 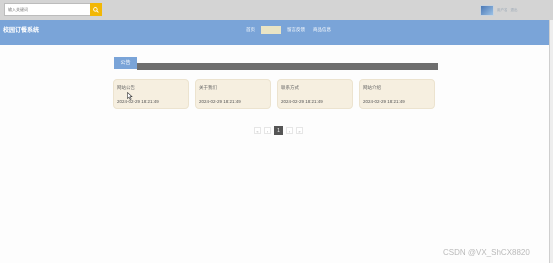 I want to click on site-title: 校园订餐系统, so click(x=21, y=31).